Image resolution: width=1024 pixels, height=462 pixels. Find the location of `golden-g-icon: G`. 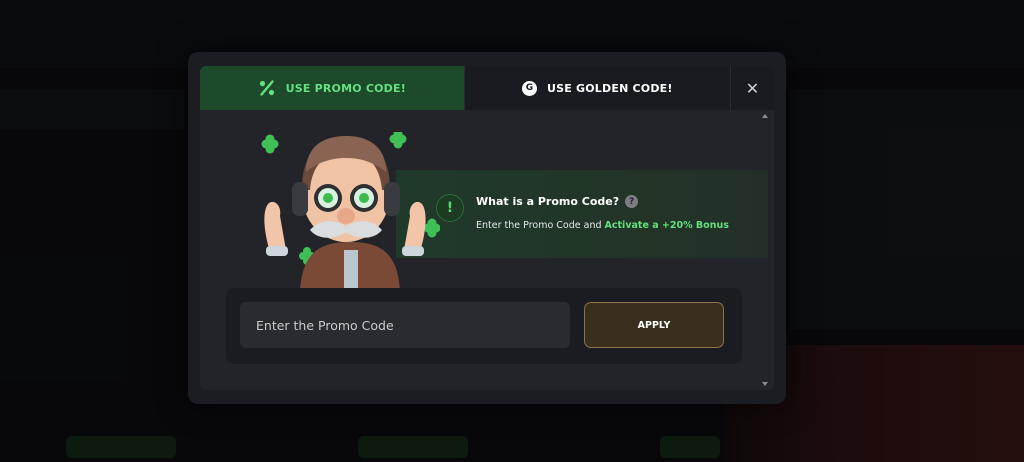

golden-g-icon: G is located at coordinates (530, 88).